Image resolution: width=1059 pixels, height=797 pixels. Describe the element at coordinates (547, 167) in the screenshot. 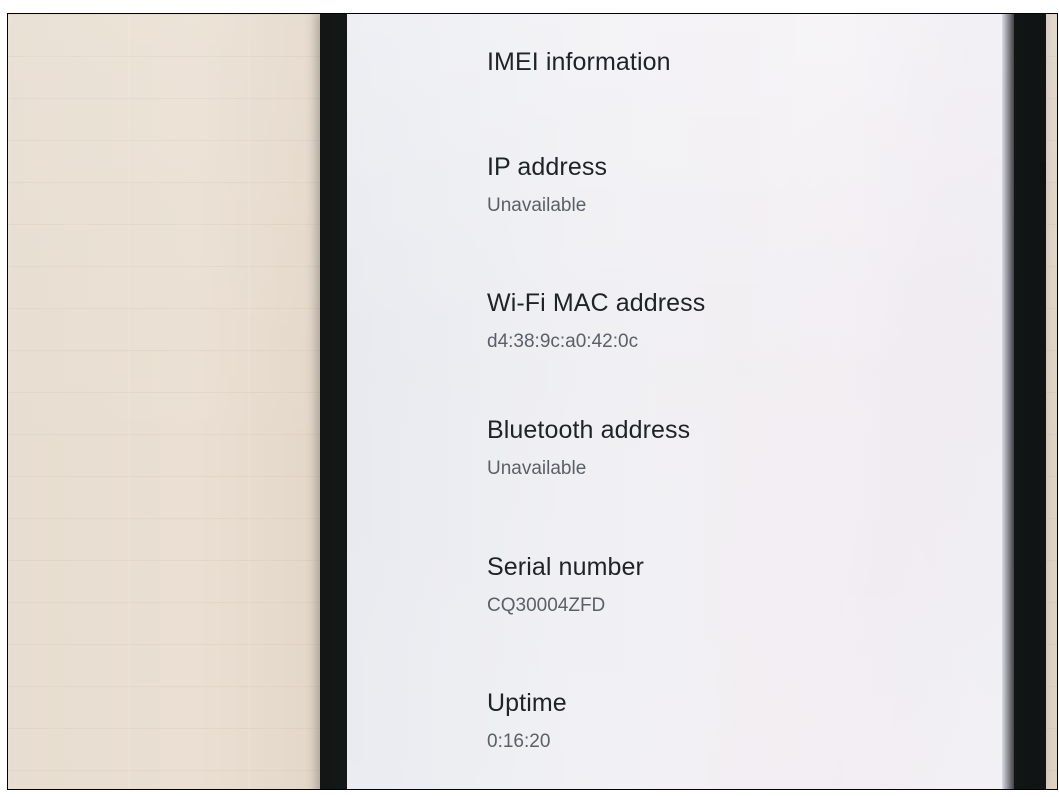

I see `ip-address-title: IP address` at that location.